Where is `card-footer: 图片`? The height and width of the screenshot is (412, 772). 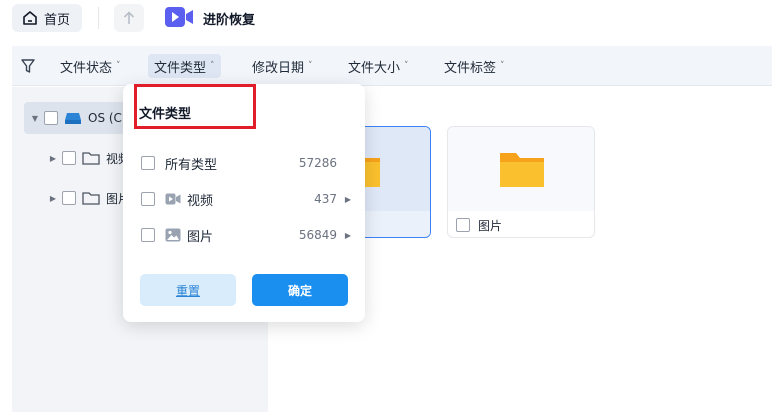
card-footer: 图片 is located at coordinates (521, 224).